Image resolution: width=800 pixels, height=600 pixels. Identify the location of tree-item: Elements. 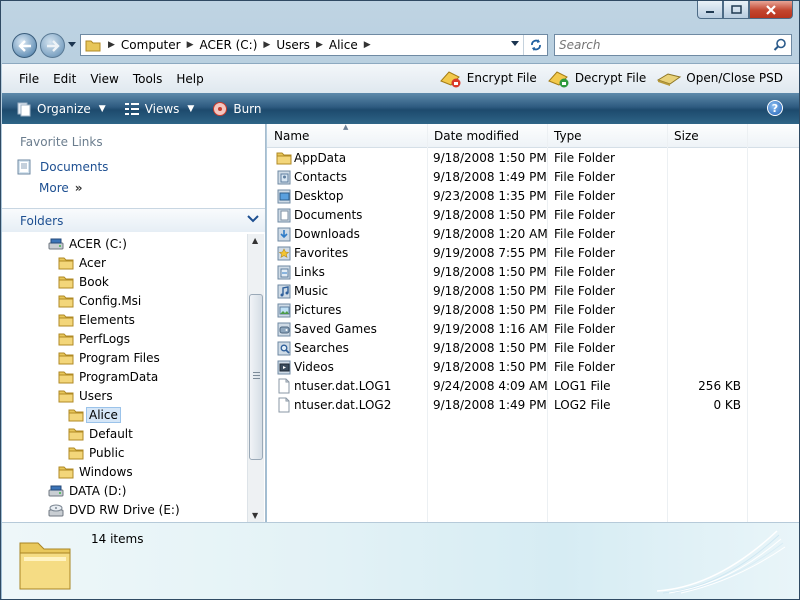
(96, 319).